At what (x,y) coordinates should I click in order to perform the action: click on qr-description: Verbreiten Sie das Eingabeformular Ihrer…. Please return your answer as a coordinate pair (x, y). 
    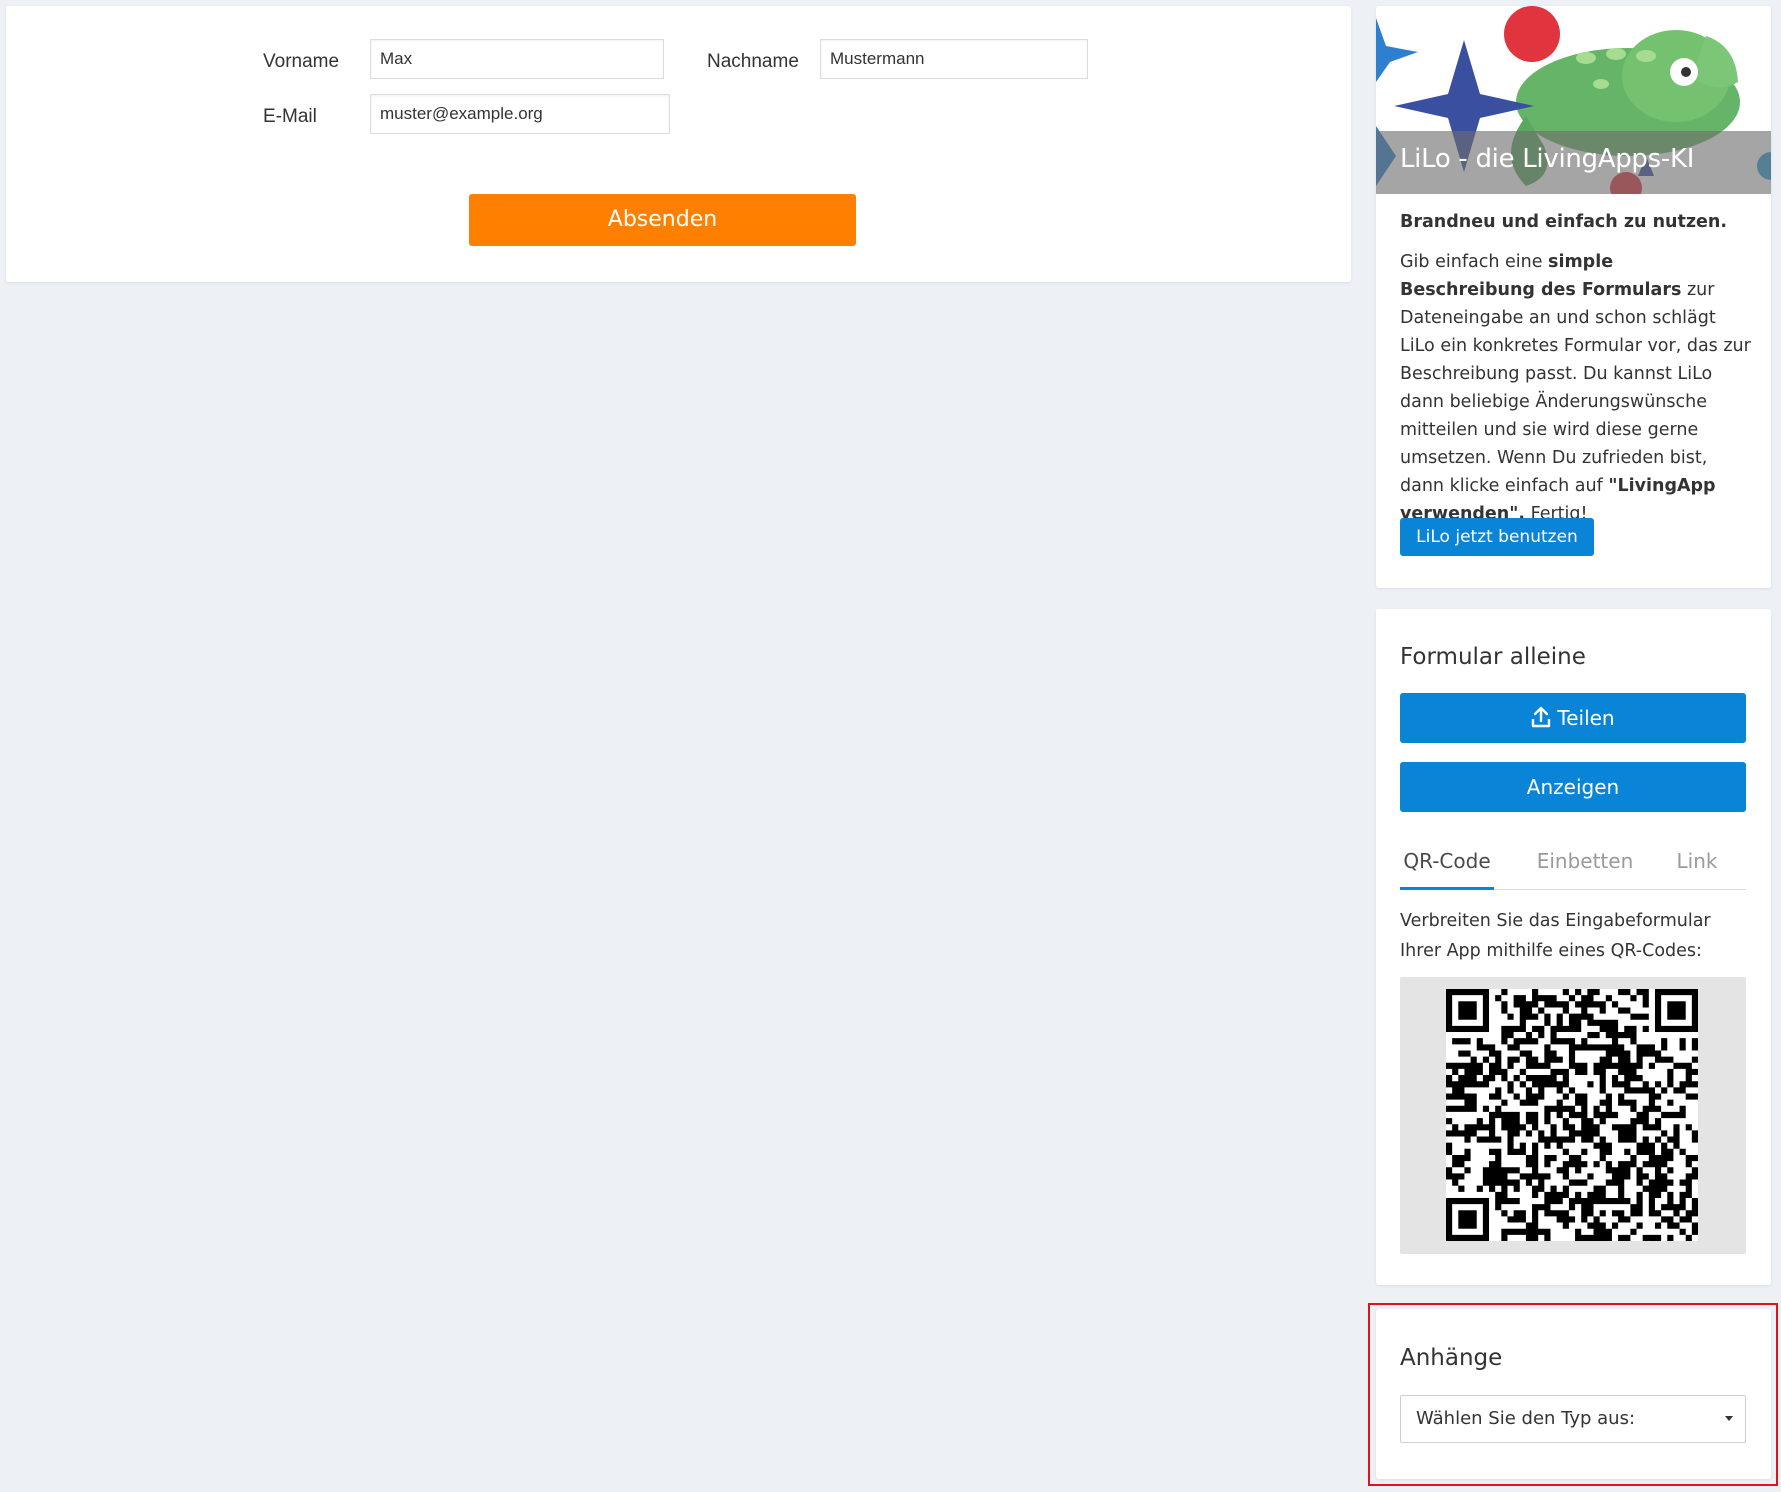
    Looking at the image, I should click on (1555, 936).